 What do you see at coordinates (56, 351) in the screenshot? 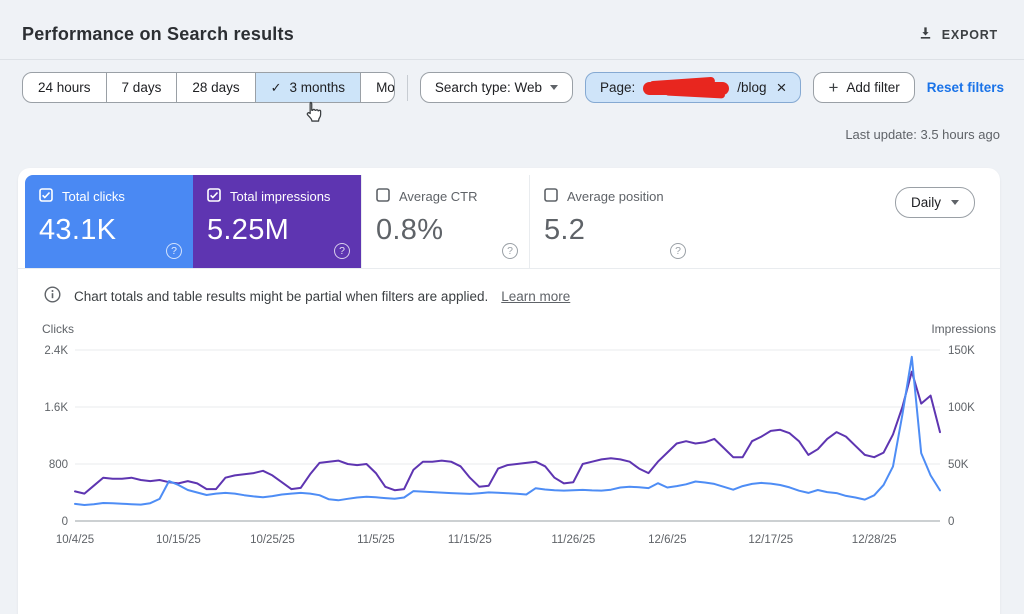
I see `svg-text: 2.4K` at bounding box center [56, 351].